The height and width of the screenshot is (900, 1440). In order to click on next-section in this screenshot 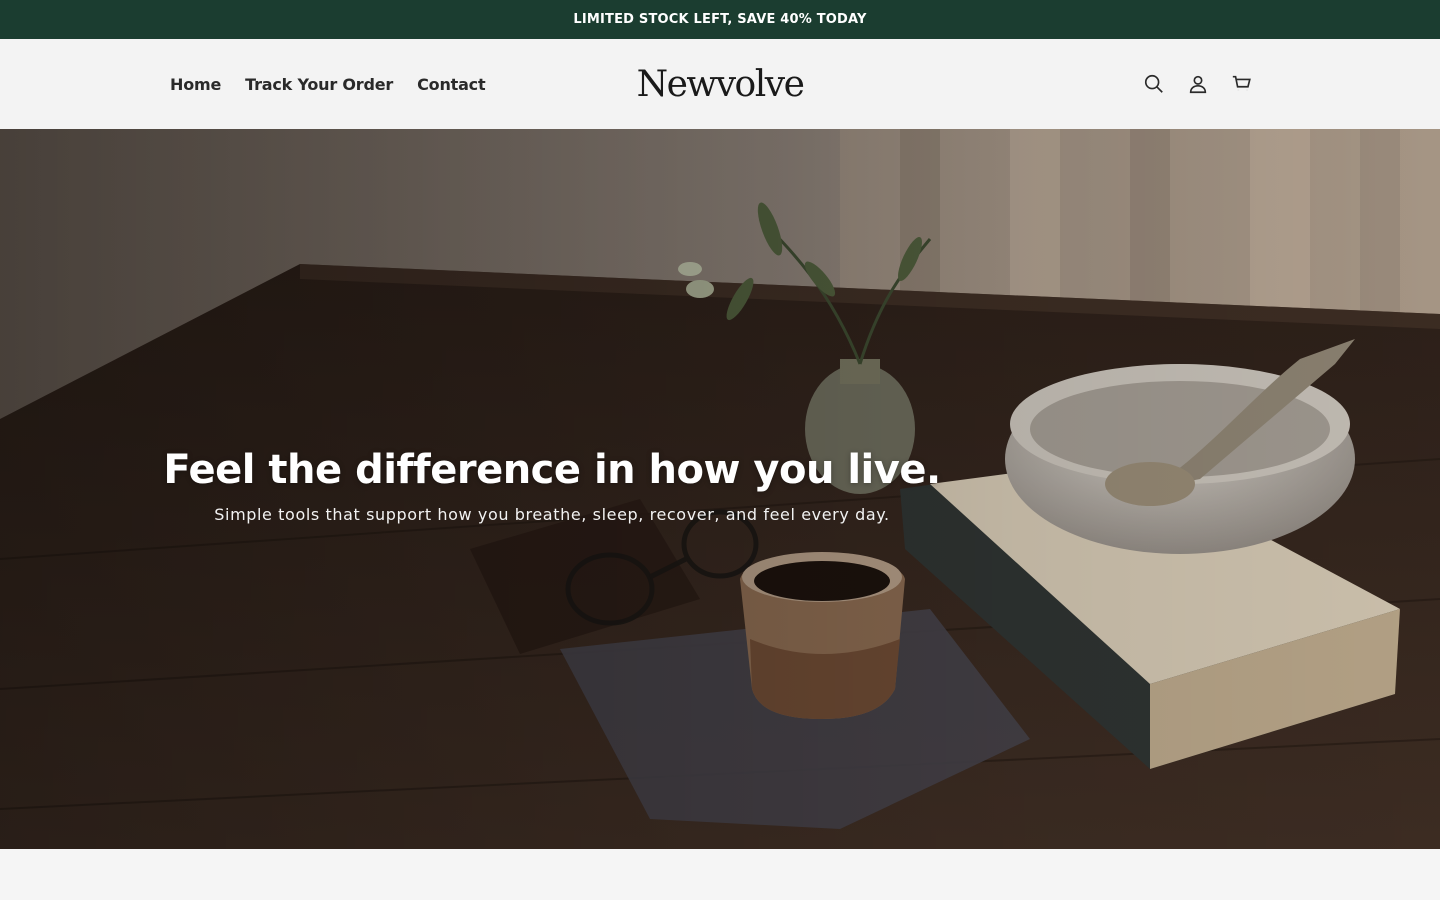, I will do `click(720, 874)`.